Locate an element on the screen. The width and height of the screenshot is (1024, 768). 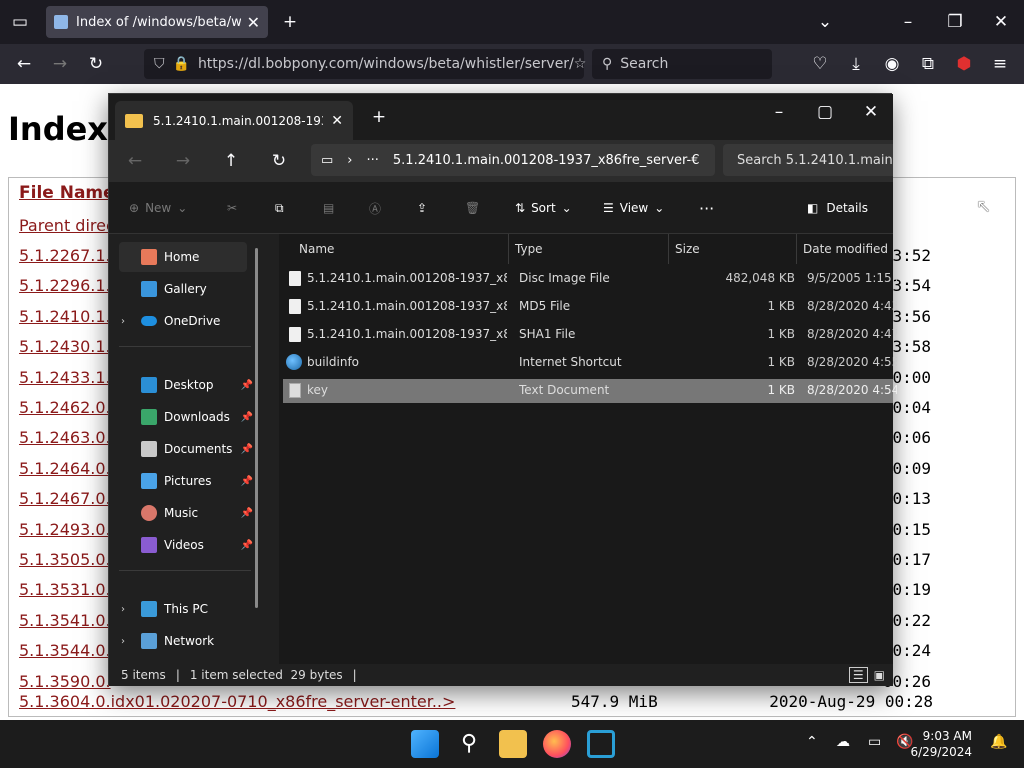
sidebar-item-videos: Videos 📌 is located at coordinates (186, 545).